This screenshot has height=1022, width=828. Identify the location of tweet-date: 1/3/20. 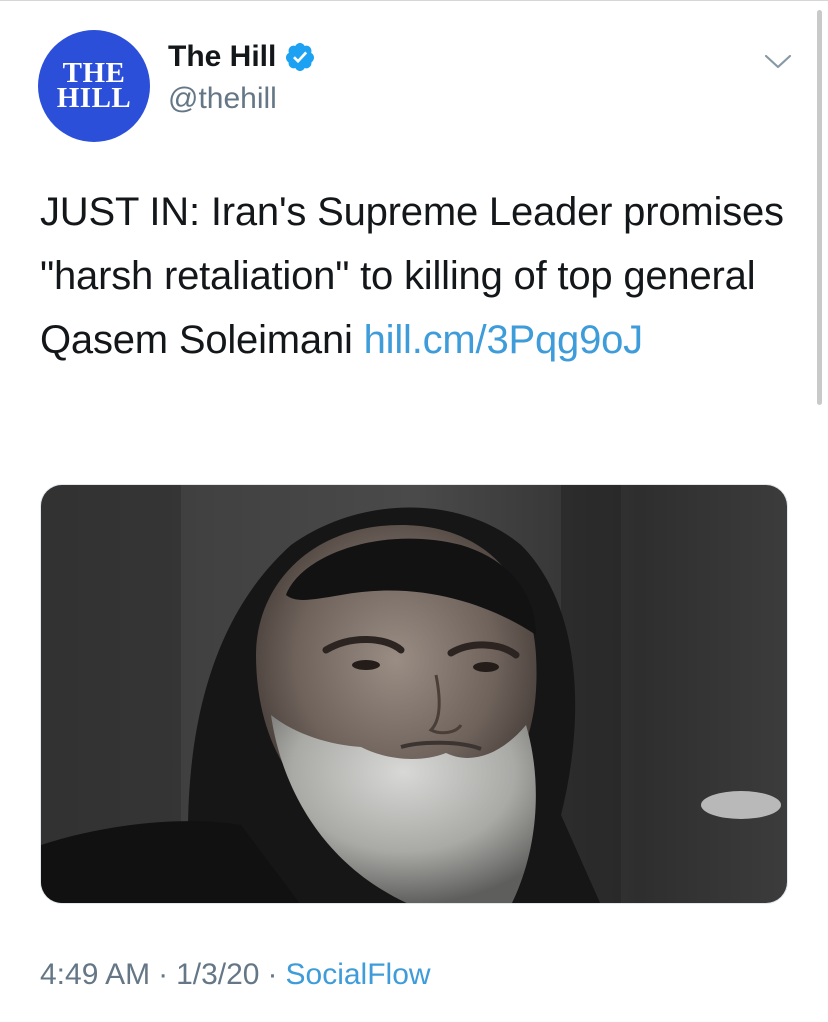
(217, 974).